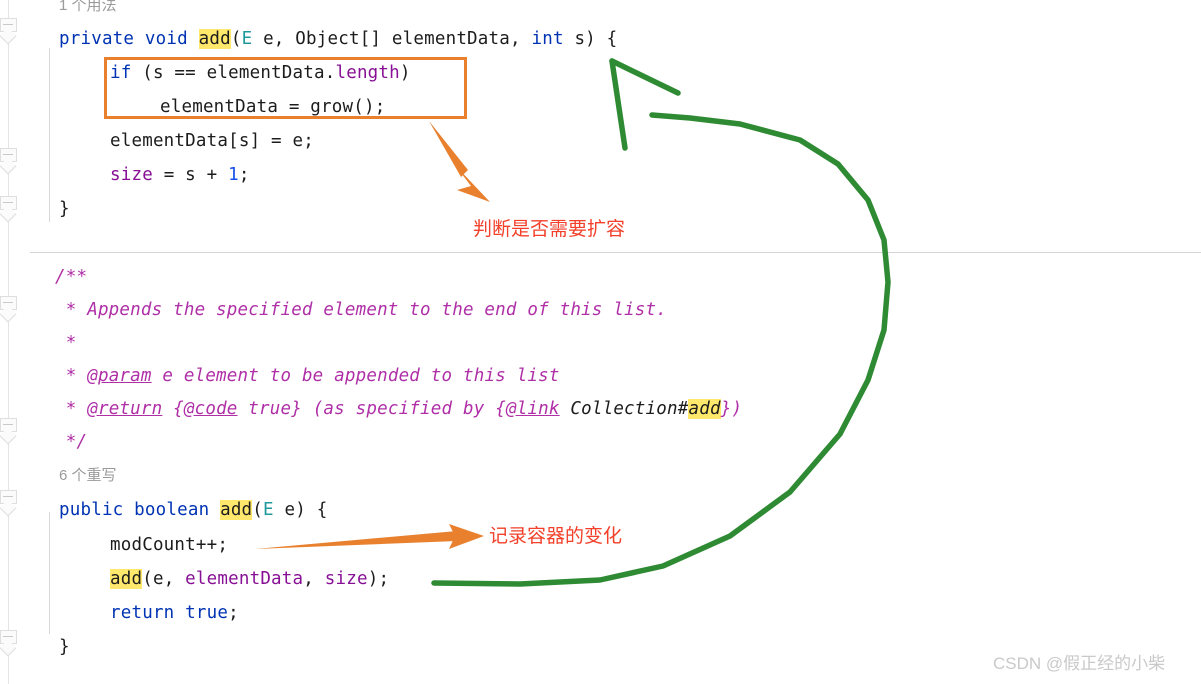 The height and width of the screenshot is (684, 1201). I want to click on token-condition-right: ), so click(405, 73).